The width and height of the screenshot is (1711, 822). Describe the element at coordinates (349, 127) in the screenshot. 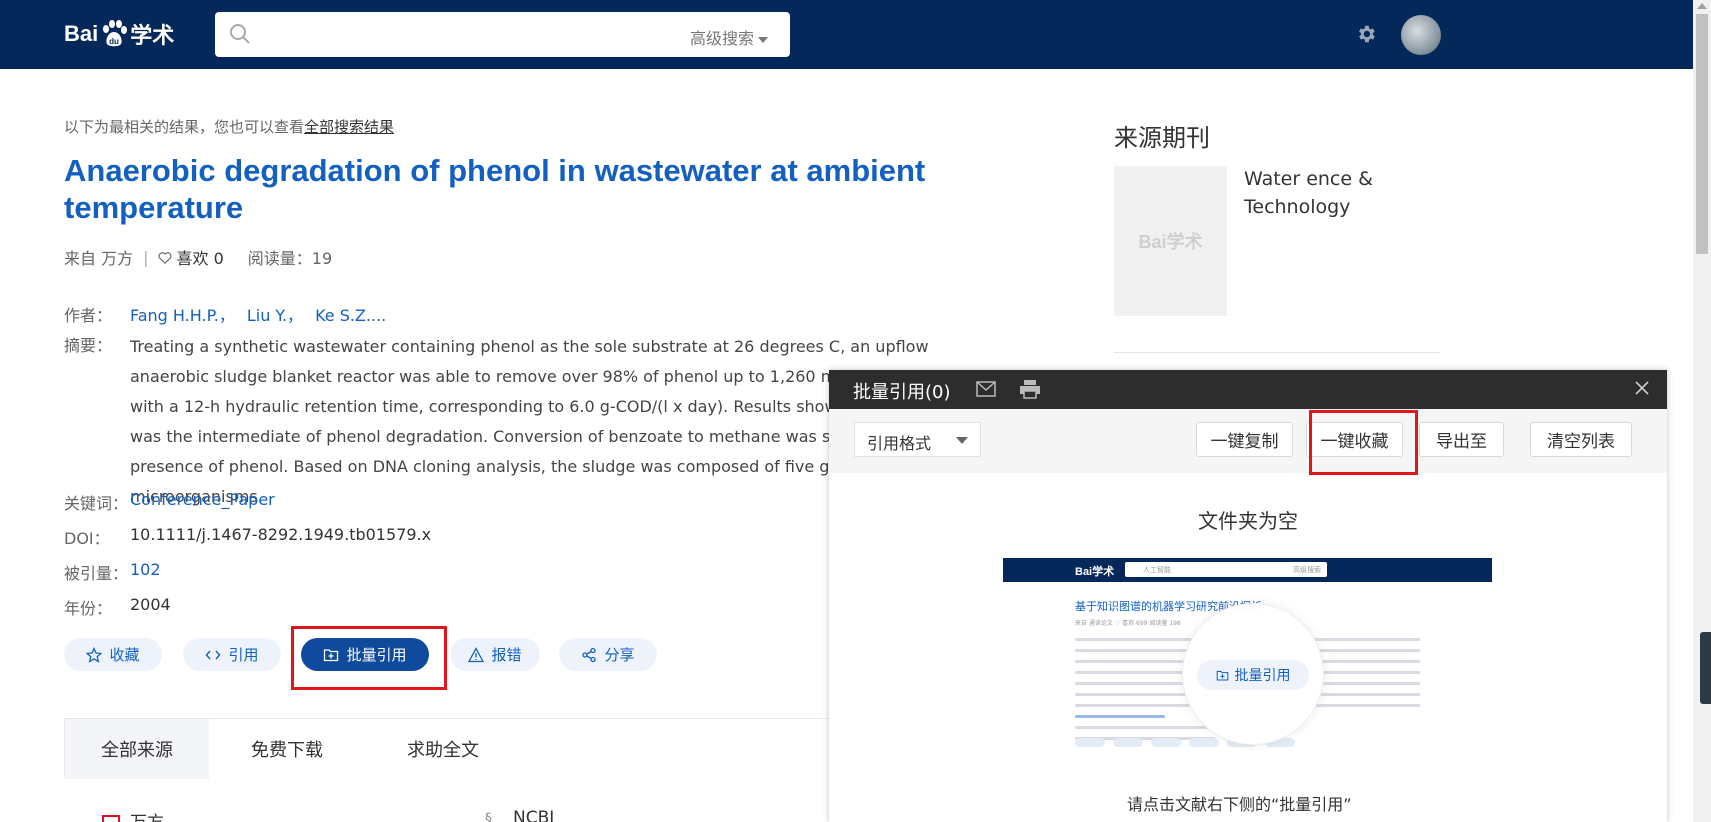

I see `all-results-link: 全部搜索结果` at that location.